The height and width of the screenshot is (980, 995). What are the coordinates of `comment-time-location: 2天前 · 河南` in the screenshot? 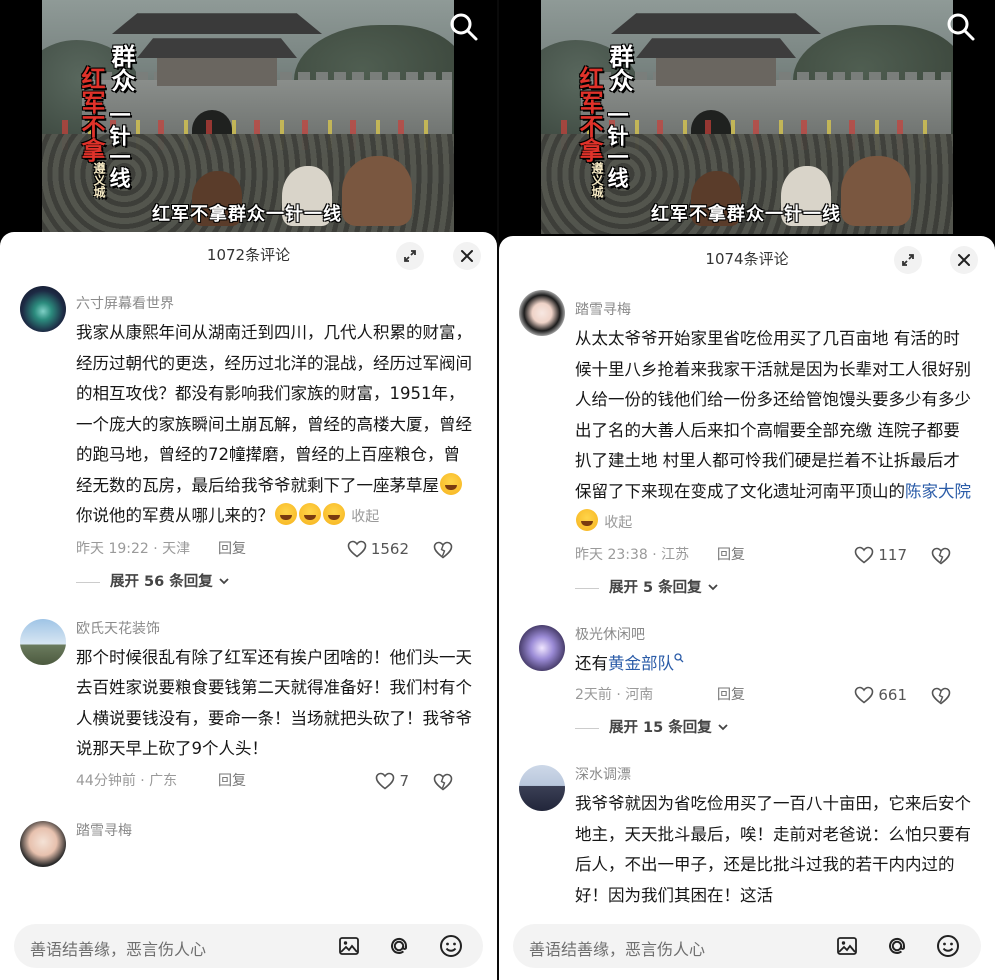 It's located at (614, 695).